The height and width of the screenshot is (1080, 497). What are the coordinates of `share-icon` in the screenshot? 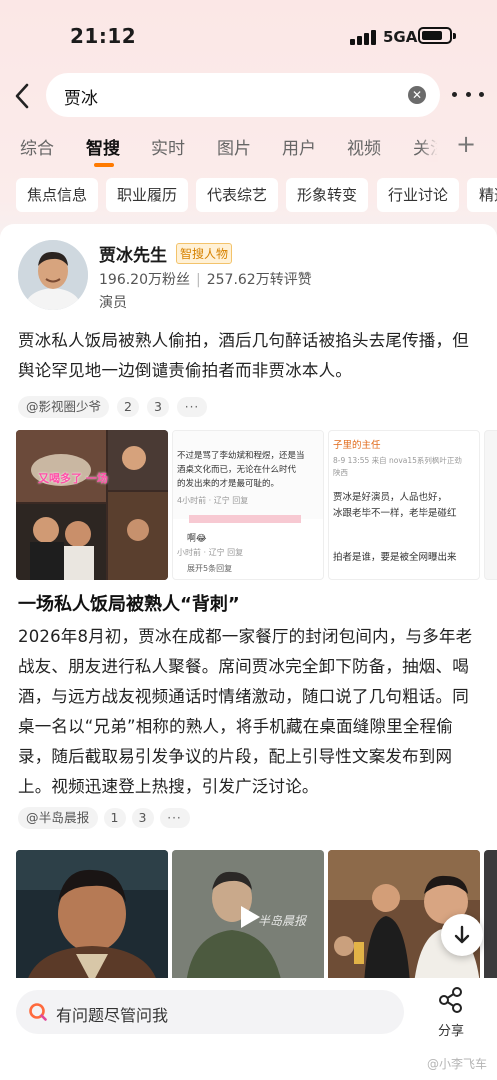 It's located at (450, 1000).